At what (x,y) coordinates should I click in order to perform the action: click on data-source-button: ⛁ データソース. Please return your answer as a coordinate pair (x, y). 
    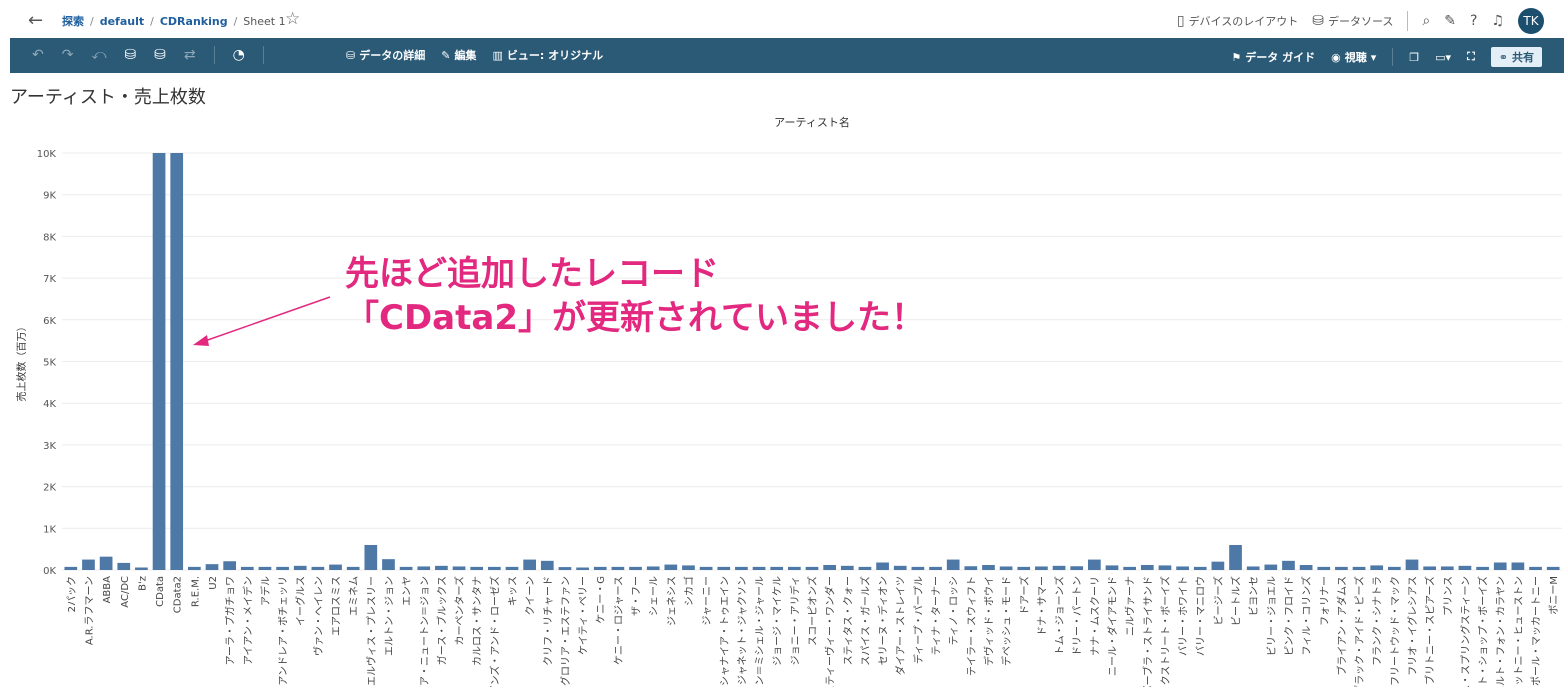
    Looking at the image, I should click on (1352, 21).